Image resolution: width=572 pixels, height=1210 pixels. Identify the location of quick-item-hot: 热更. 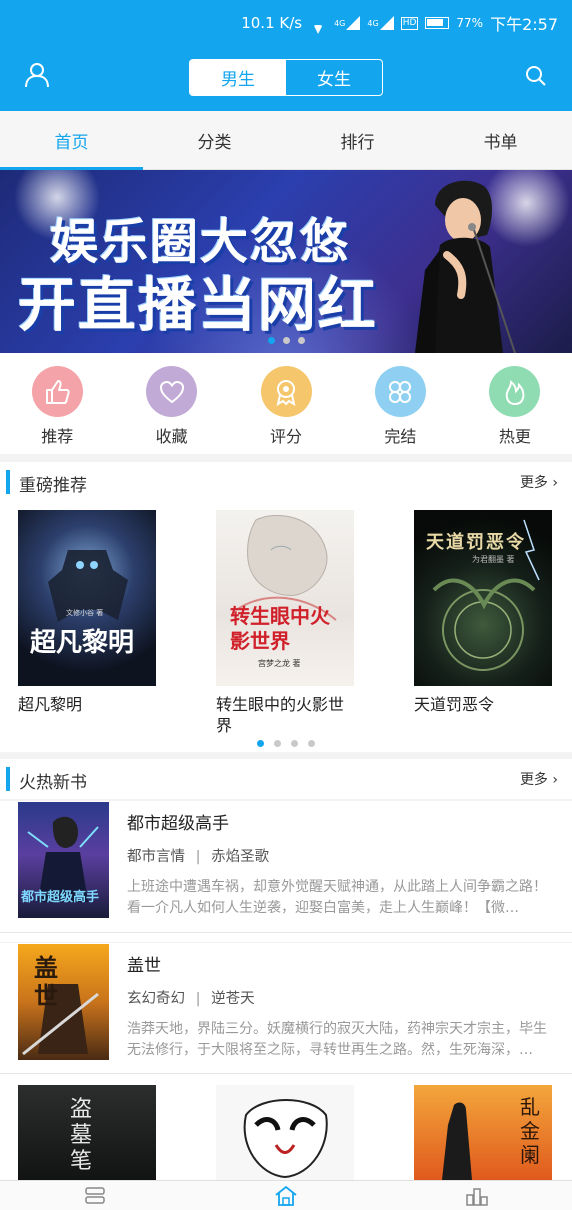
(515, 403).